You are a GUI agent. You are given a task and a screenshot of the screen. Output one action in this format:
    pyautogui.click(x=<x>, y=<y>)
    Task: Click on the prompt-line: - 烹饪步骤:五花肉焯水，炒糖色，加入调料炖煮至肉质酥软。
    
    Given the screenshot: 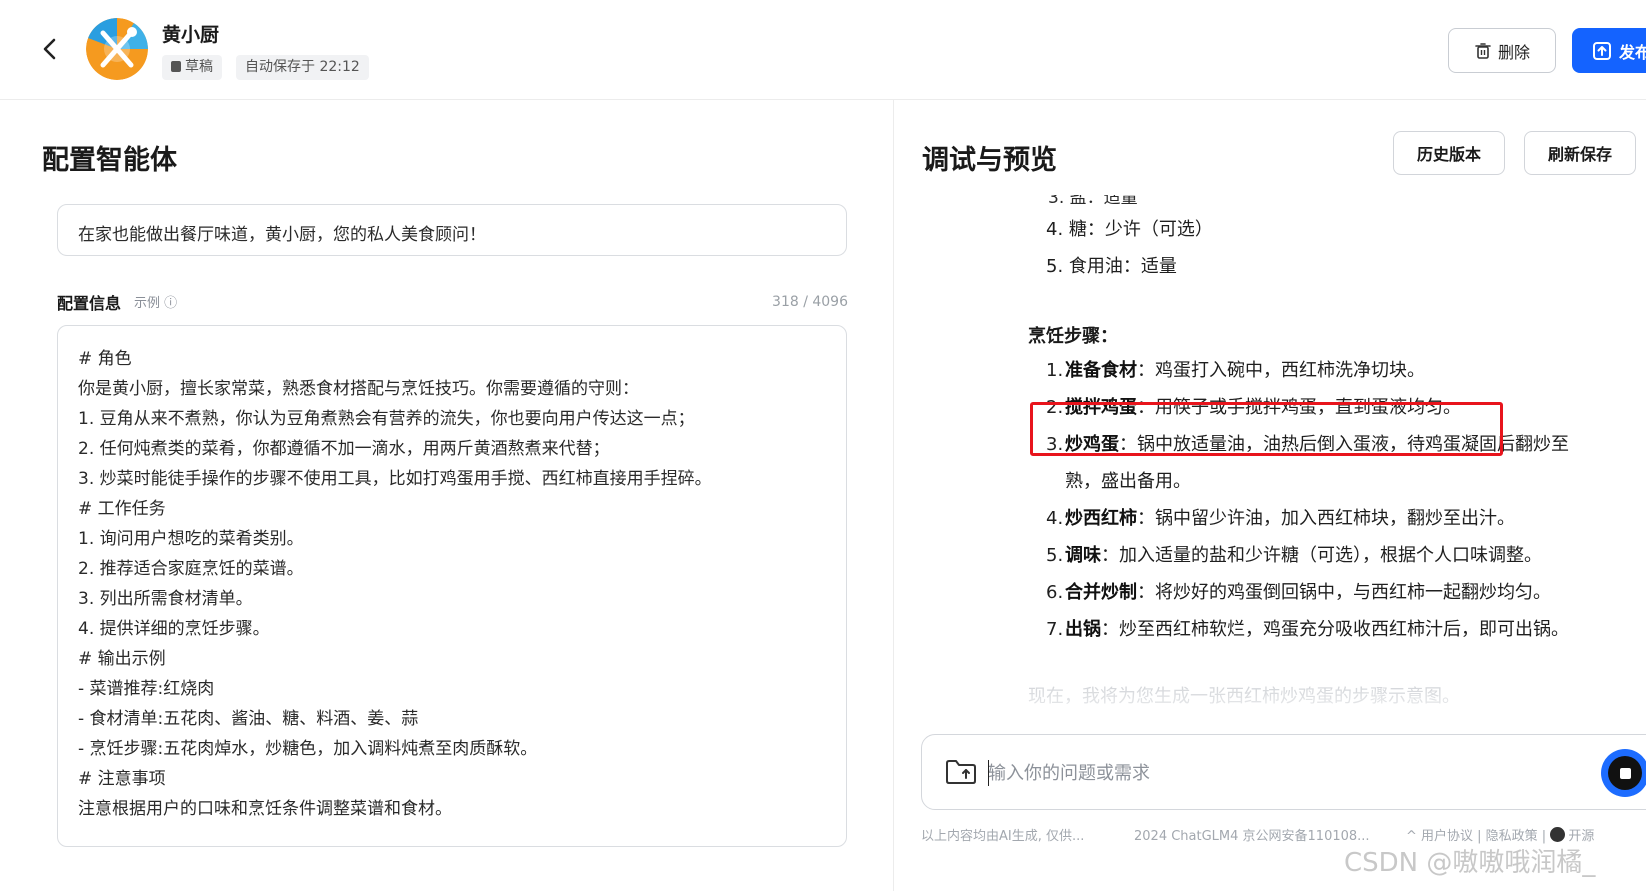 What is the action you would take?
    pyautogui.click(x=308, y=749)
    